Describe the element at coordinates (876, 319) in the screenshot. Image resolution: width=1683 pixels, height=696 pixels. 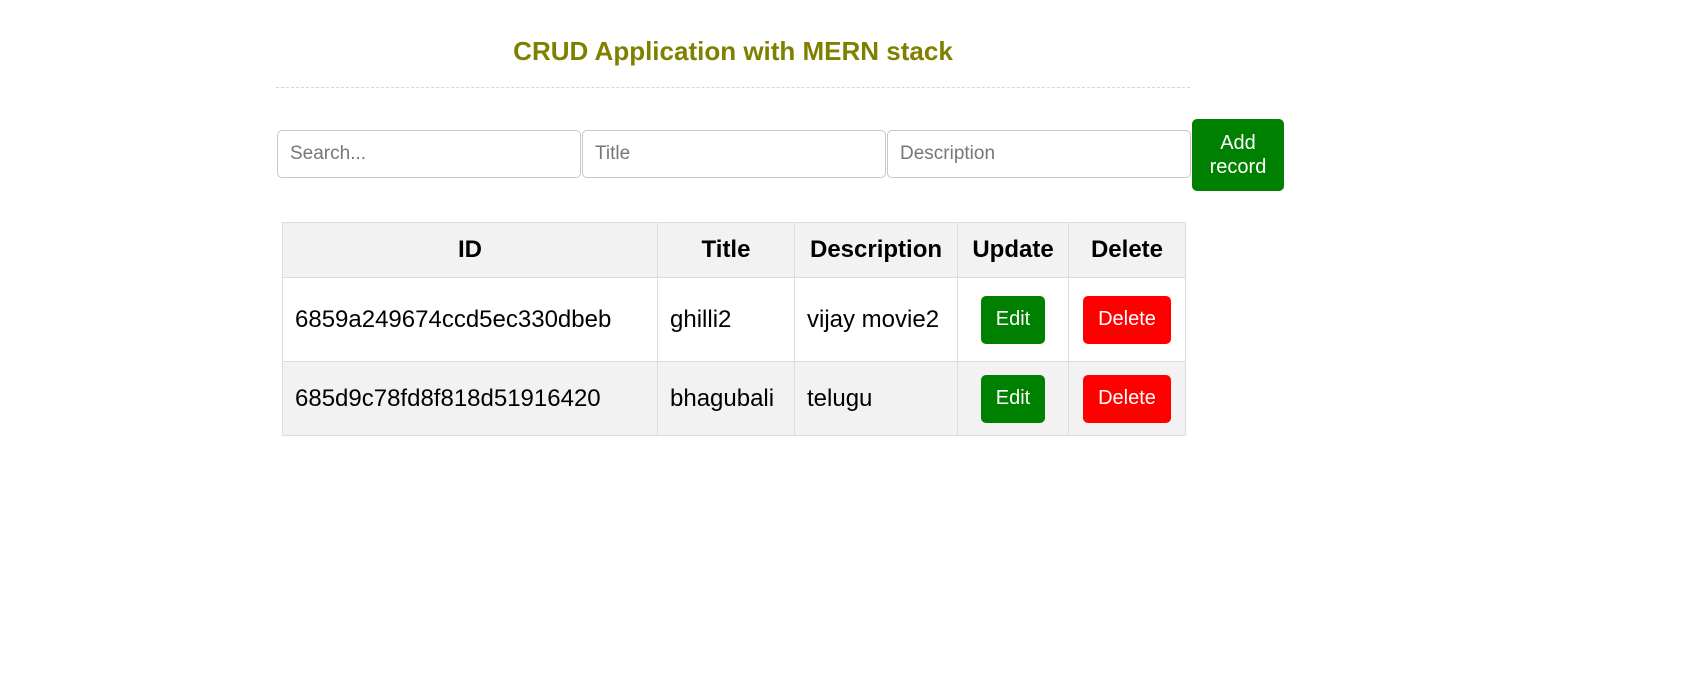
I see `cell-description: vijay movie2` at that location.